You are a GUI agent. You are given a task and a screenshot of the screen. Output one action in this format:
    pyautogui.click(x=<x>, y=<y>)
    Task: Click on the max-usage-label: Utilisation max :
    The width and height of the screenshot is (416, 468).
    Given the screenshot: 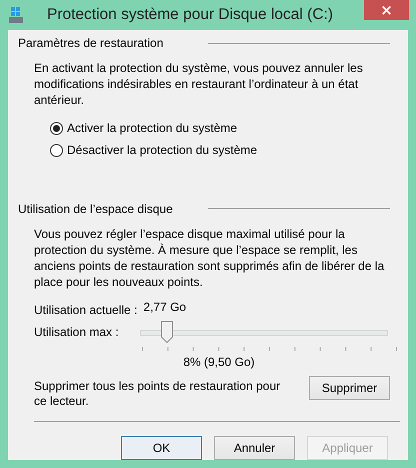 What is the action you would take?
    pyautogui.click(x=77, y=331)
    